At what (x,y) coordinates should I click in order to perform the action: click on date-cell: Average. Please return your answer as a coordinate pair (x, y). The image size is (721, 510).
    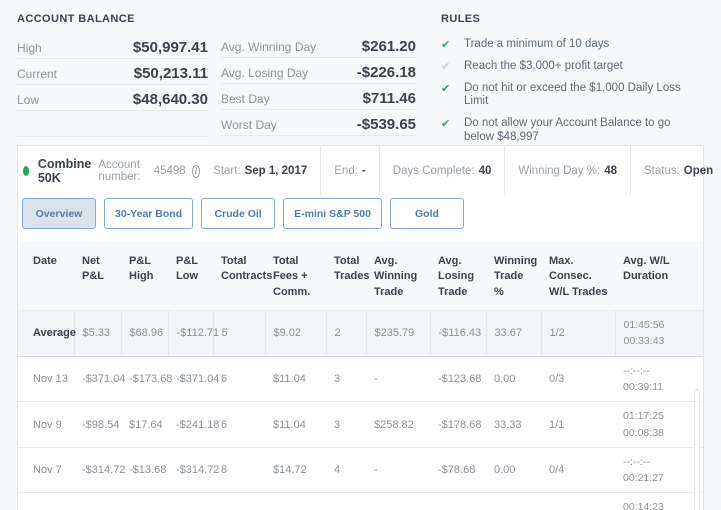
    Looking at the image, I should click on (47, 333).